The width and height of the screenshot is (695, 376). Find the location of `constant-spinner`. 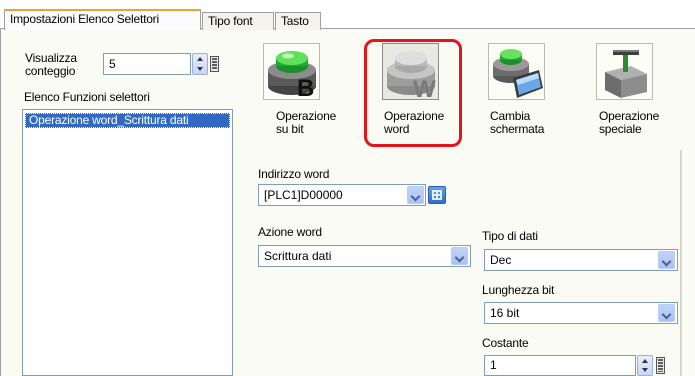

constant-spinner is located at coordinates (645, 365).